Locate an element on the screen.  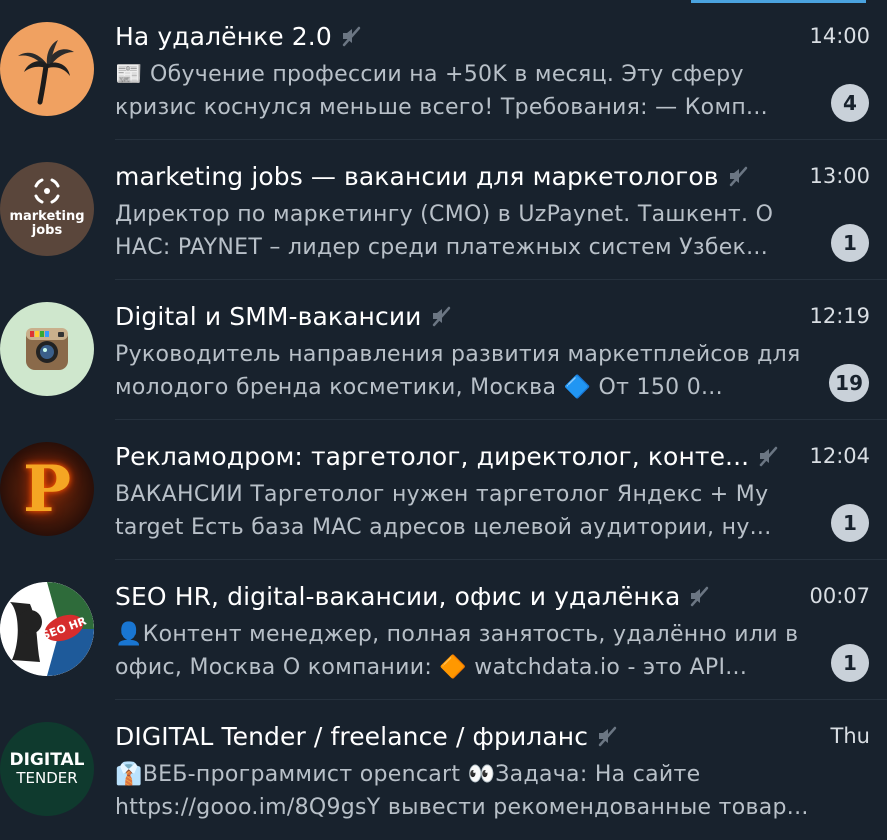
unread-badge: 19 is located at coordinates (849, 383).